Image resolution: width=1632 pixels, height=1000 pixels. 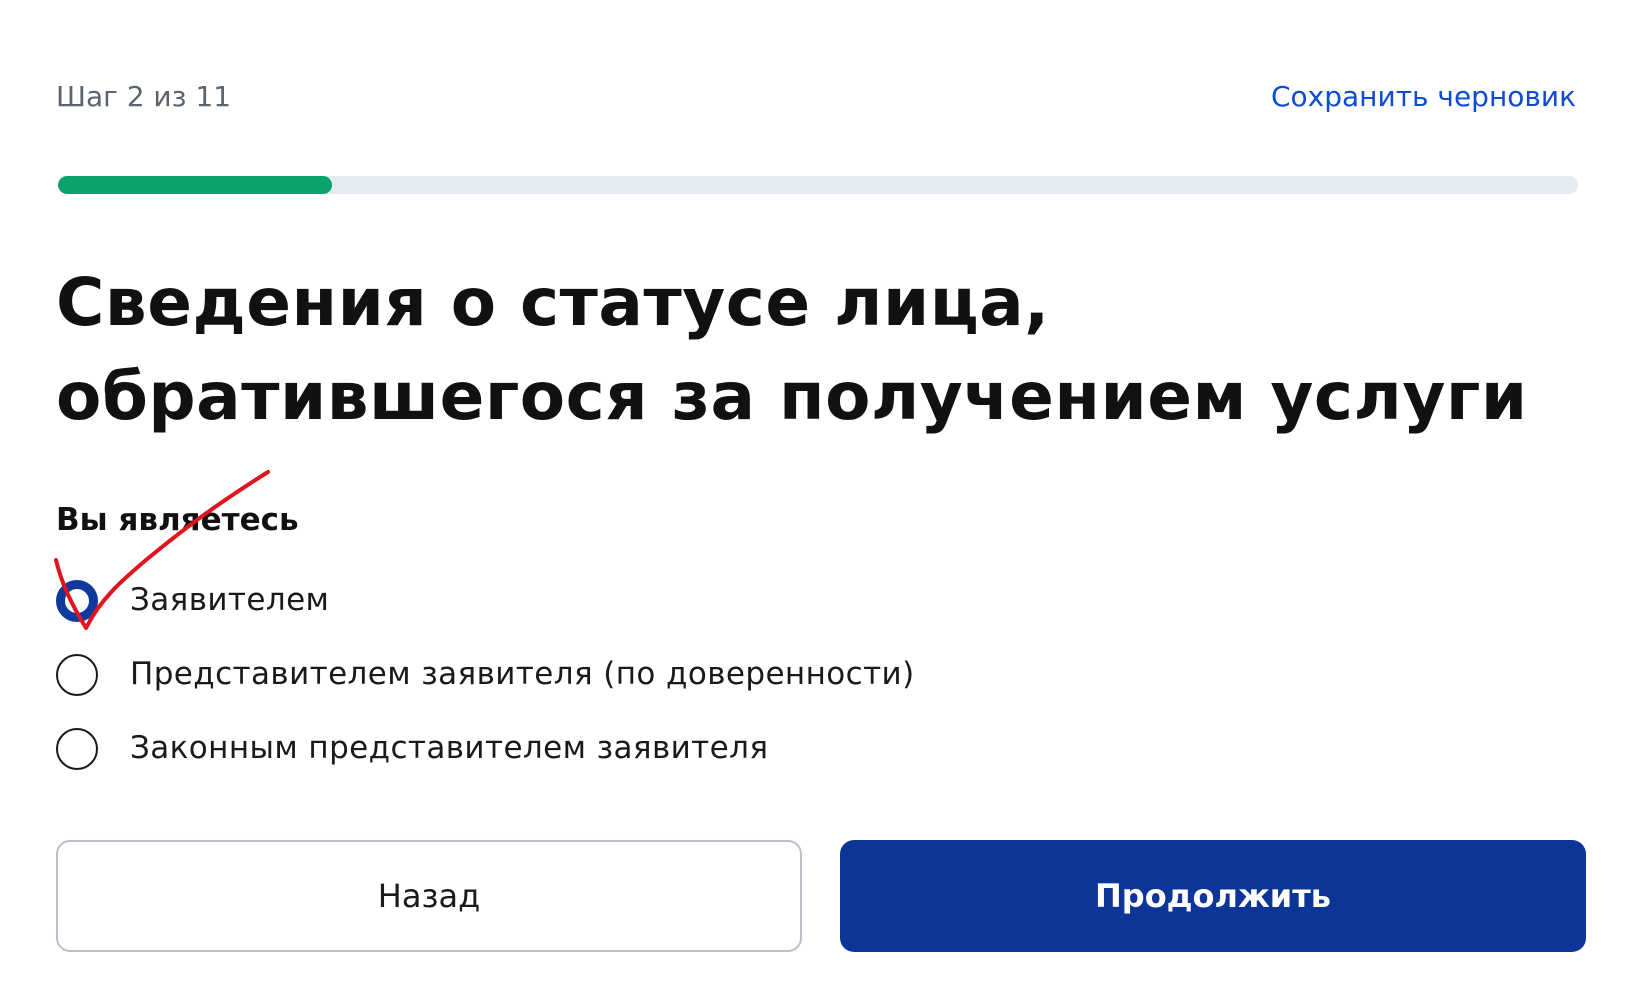 What do you see at coordinates (144, 96) in the screenshot?
I see `step-counter: Шаг 2 из 11` at bounding box center [144, 96].